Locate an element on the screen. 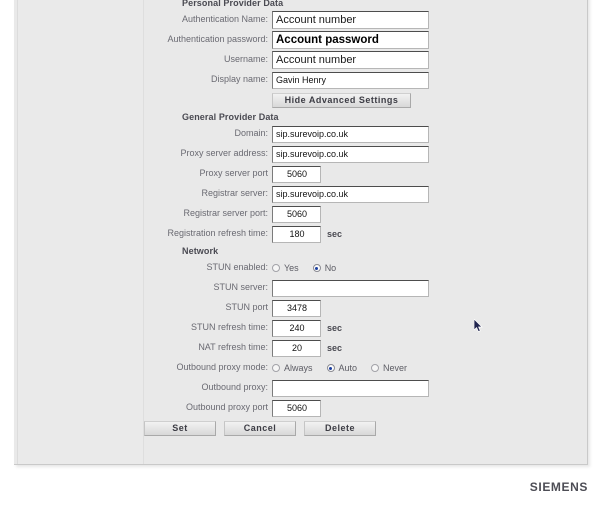 The image size is (600, 505). label-authentication-password: Authentication password: is located at coordinates (217, 39).